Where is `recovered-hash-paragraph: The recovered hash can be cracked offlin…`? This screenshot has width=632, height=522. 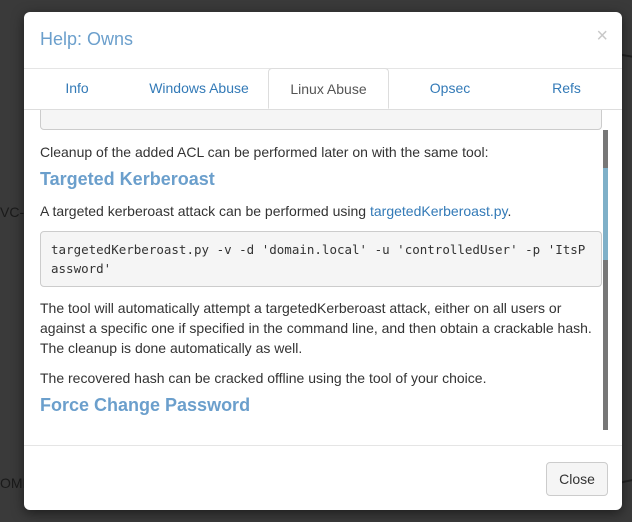 recovered-hash-paragraph: The recovered hash can be cracked offlin… is located at coordinates (263, 378).